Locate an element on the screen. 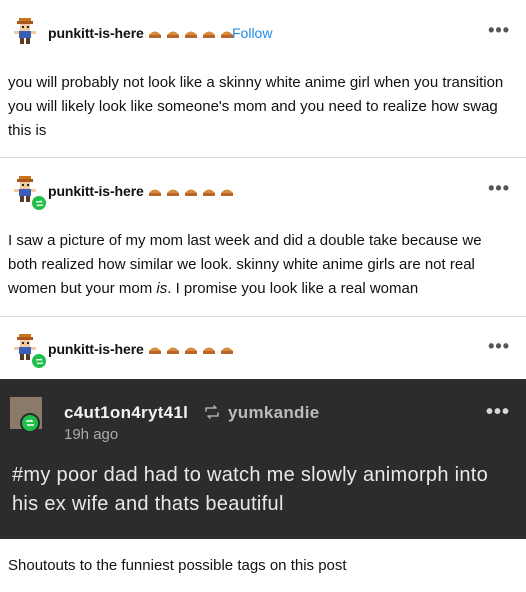 This screenshot has width=526, height=592. post-body-2-emphasis: is is located at coordinates (162, 288).